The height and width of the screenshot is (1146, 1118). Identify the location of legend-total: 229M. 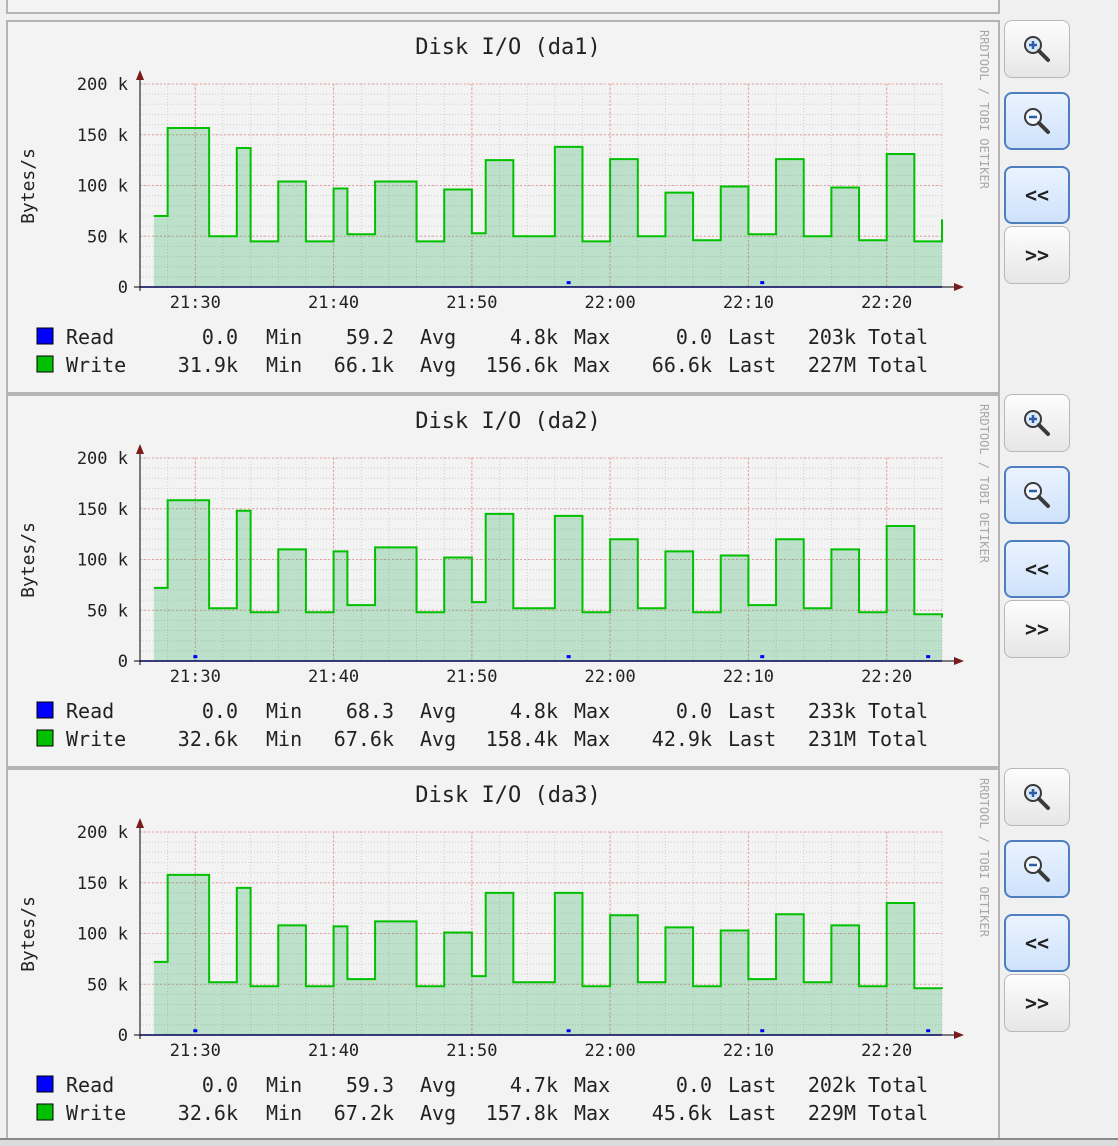
(832, 1113).